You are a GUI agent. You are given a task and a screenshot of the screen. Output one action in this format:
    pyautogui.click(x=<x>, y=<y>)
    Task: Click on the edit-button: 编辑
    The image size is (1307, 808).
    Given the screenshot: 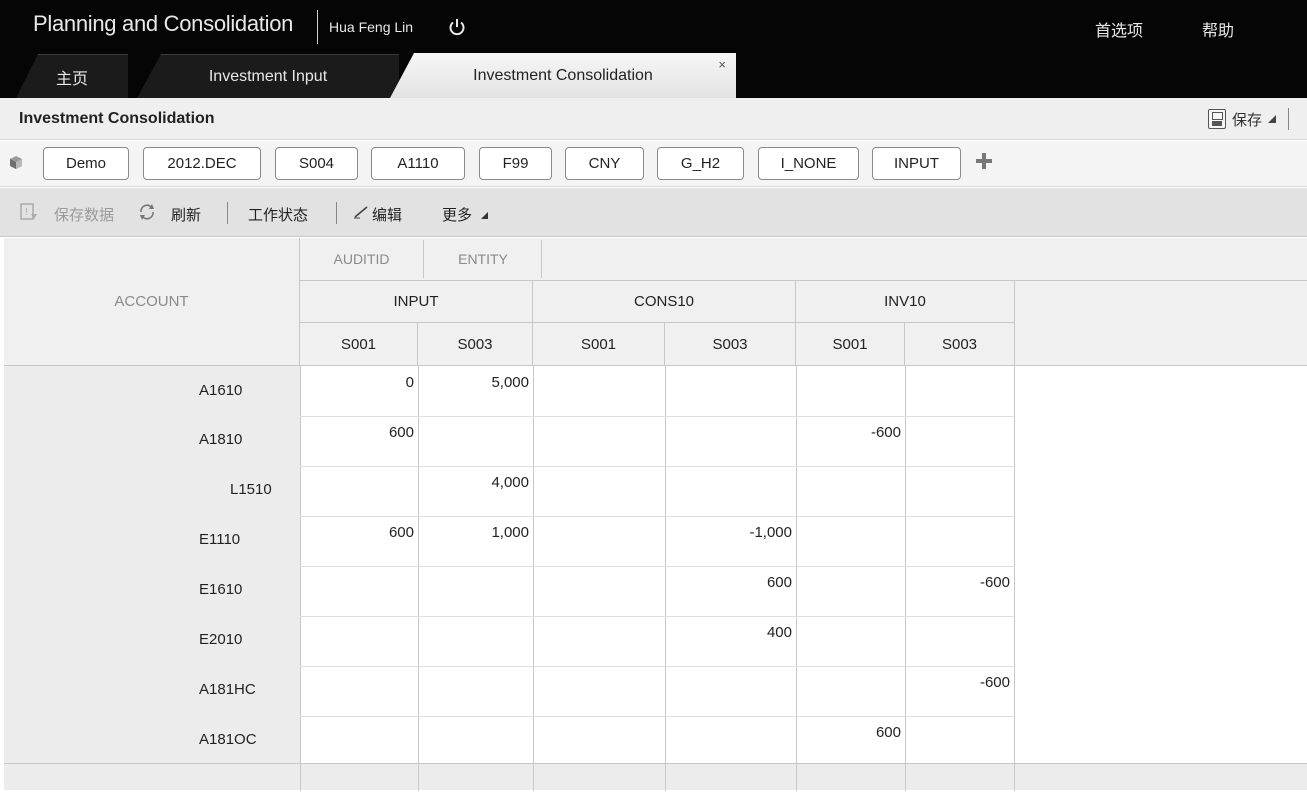 What is the action you would take?
    pyautogui.click(x=387, y=214)
    